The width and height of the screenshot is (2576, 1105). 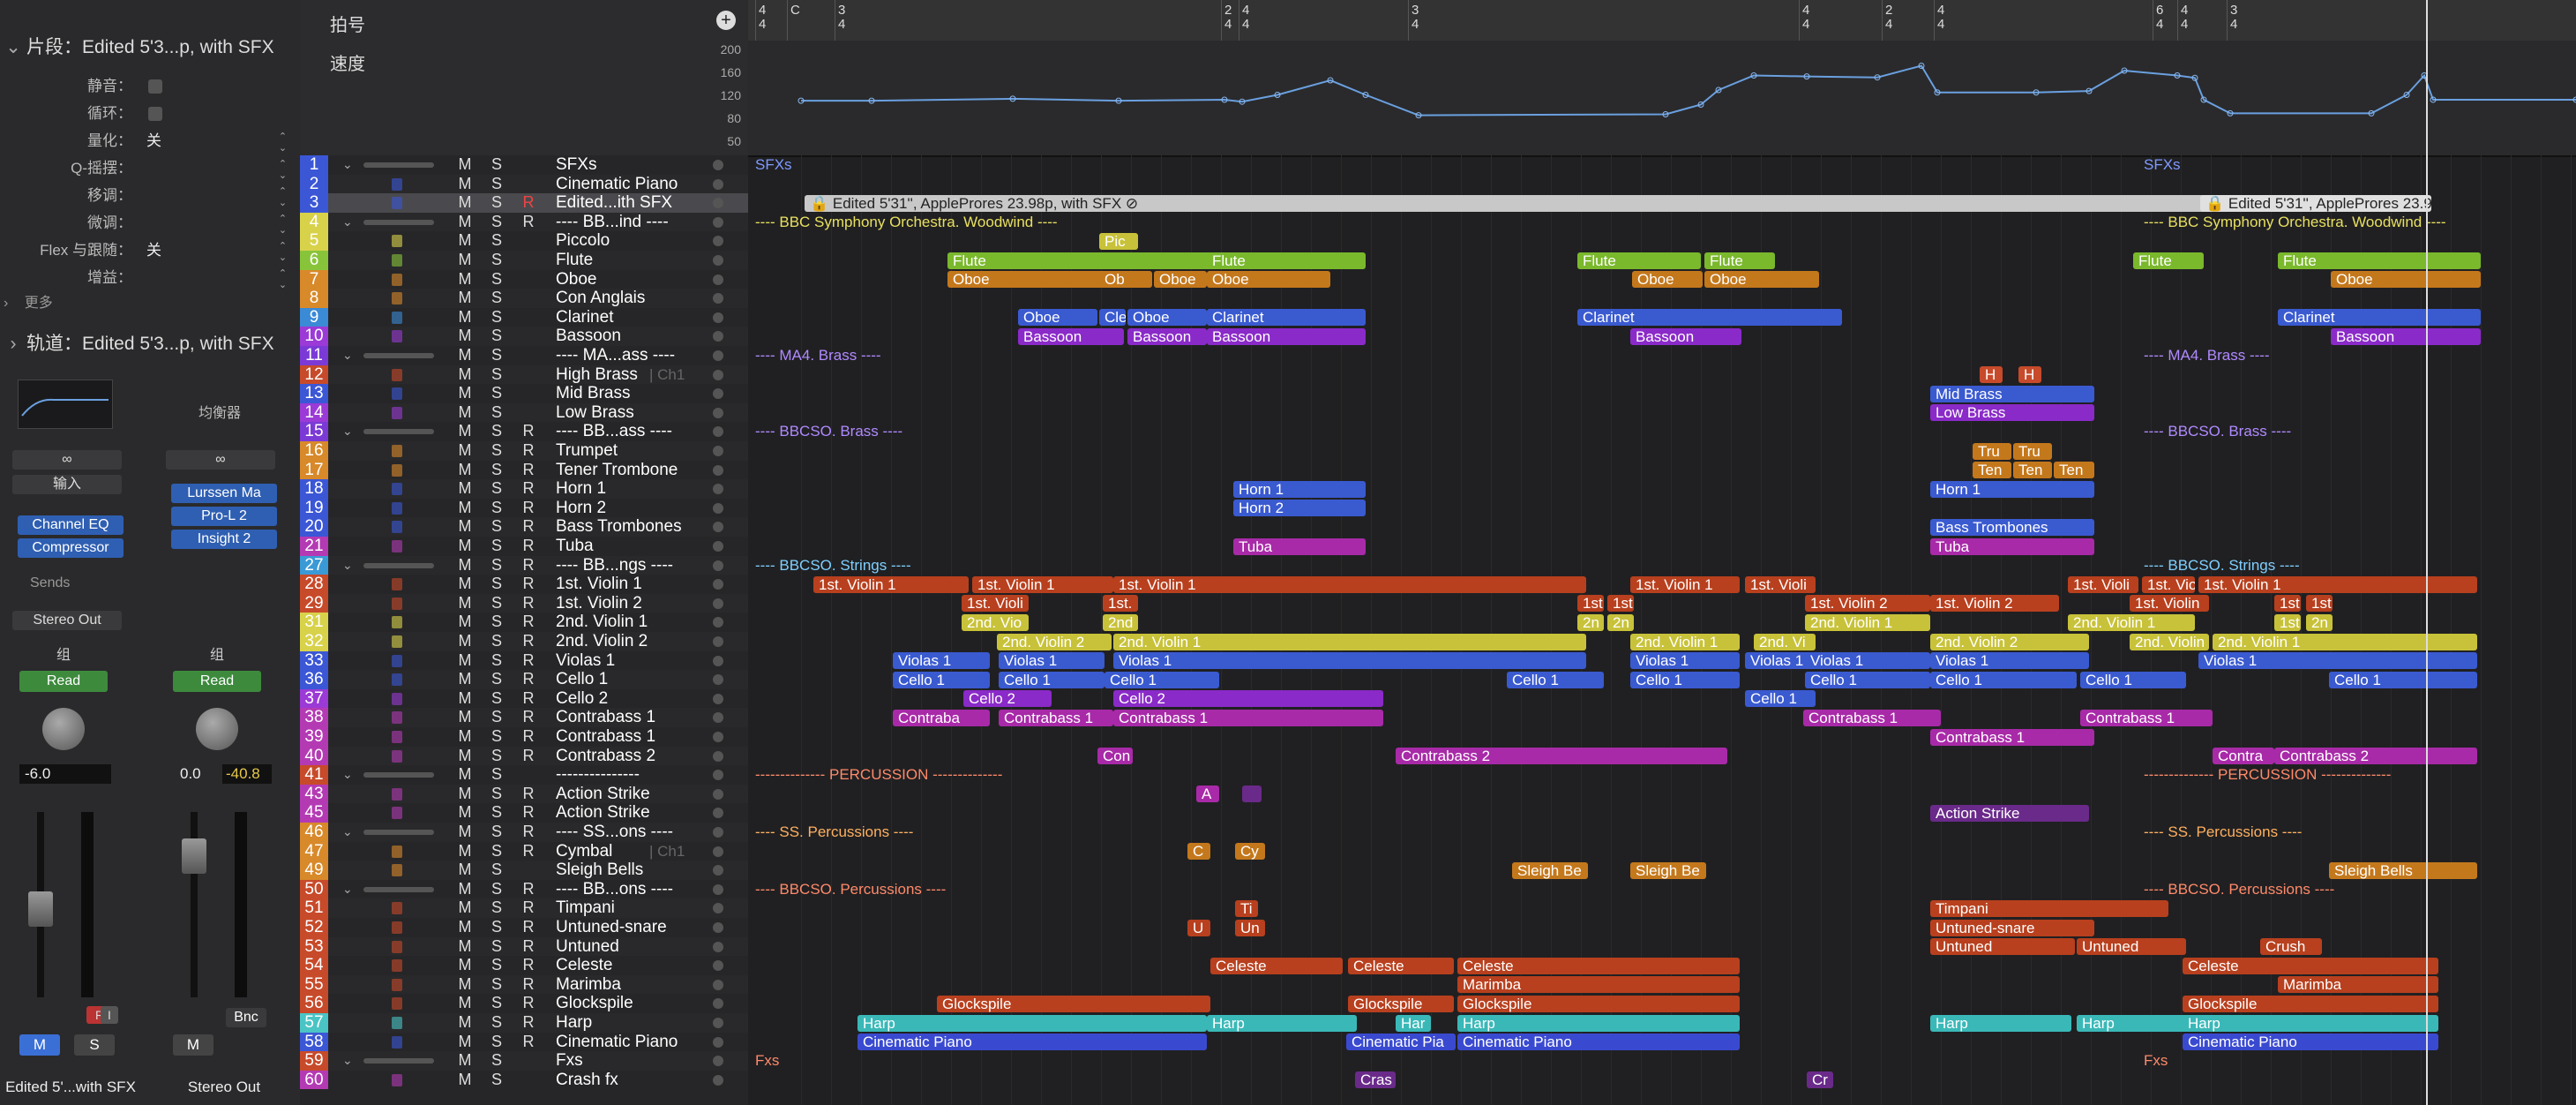 I want to click on track-header-row: 40 M S R Contrabass 2, so click(x=524, y=756).